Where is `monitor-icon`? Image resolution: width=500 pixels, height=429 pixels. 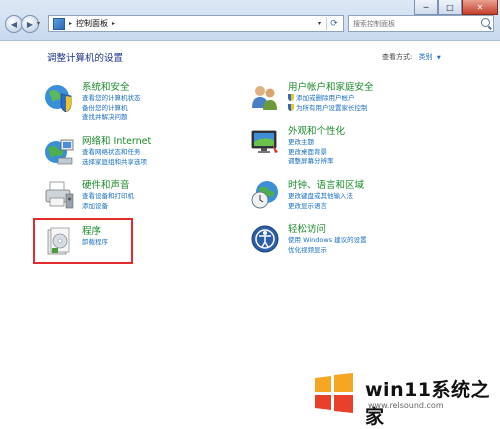 monitor-icon is located at coordinates (264, 141).